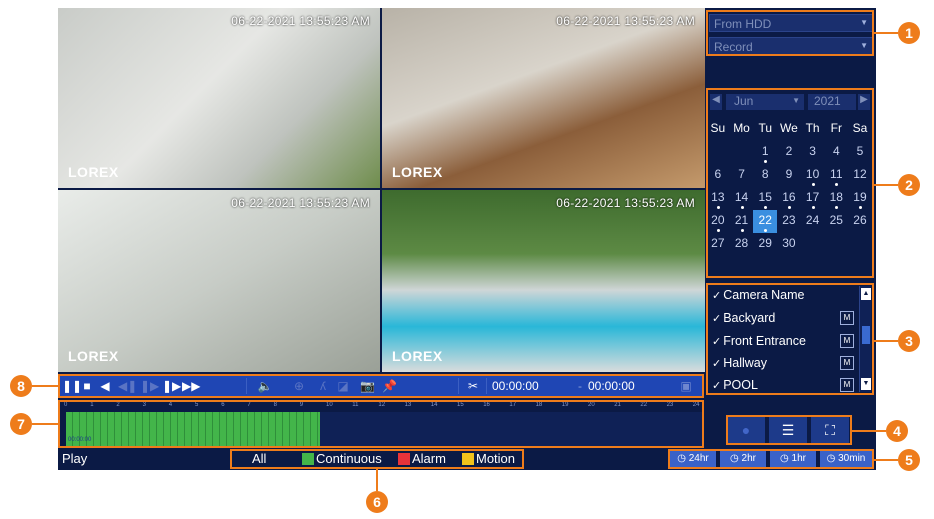  I want to click on highlight-calendar, so click(790, 183).